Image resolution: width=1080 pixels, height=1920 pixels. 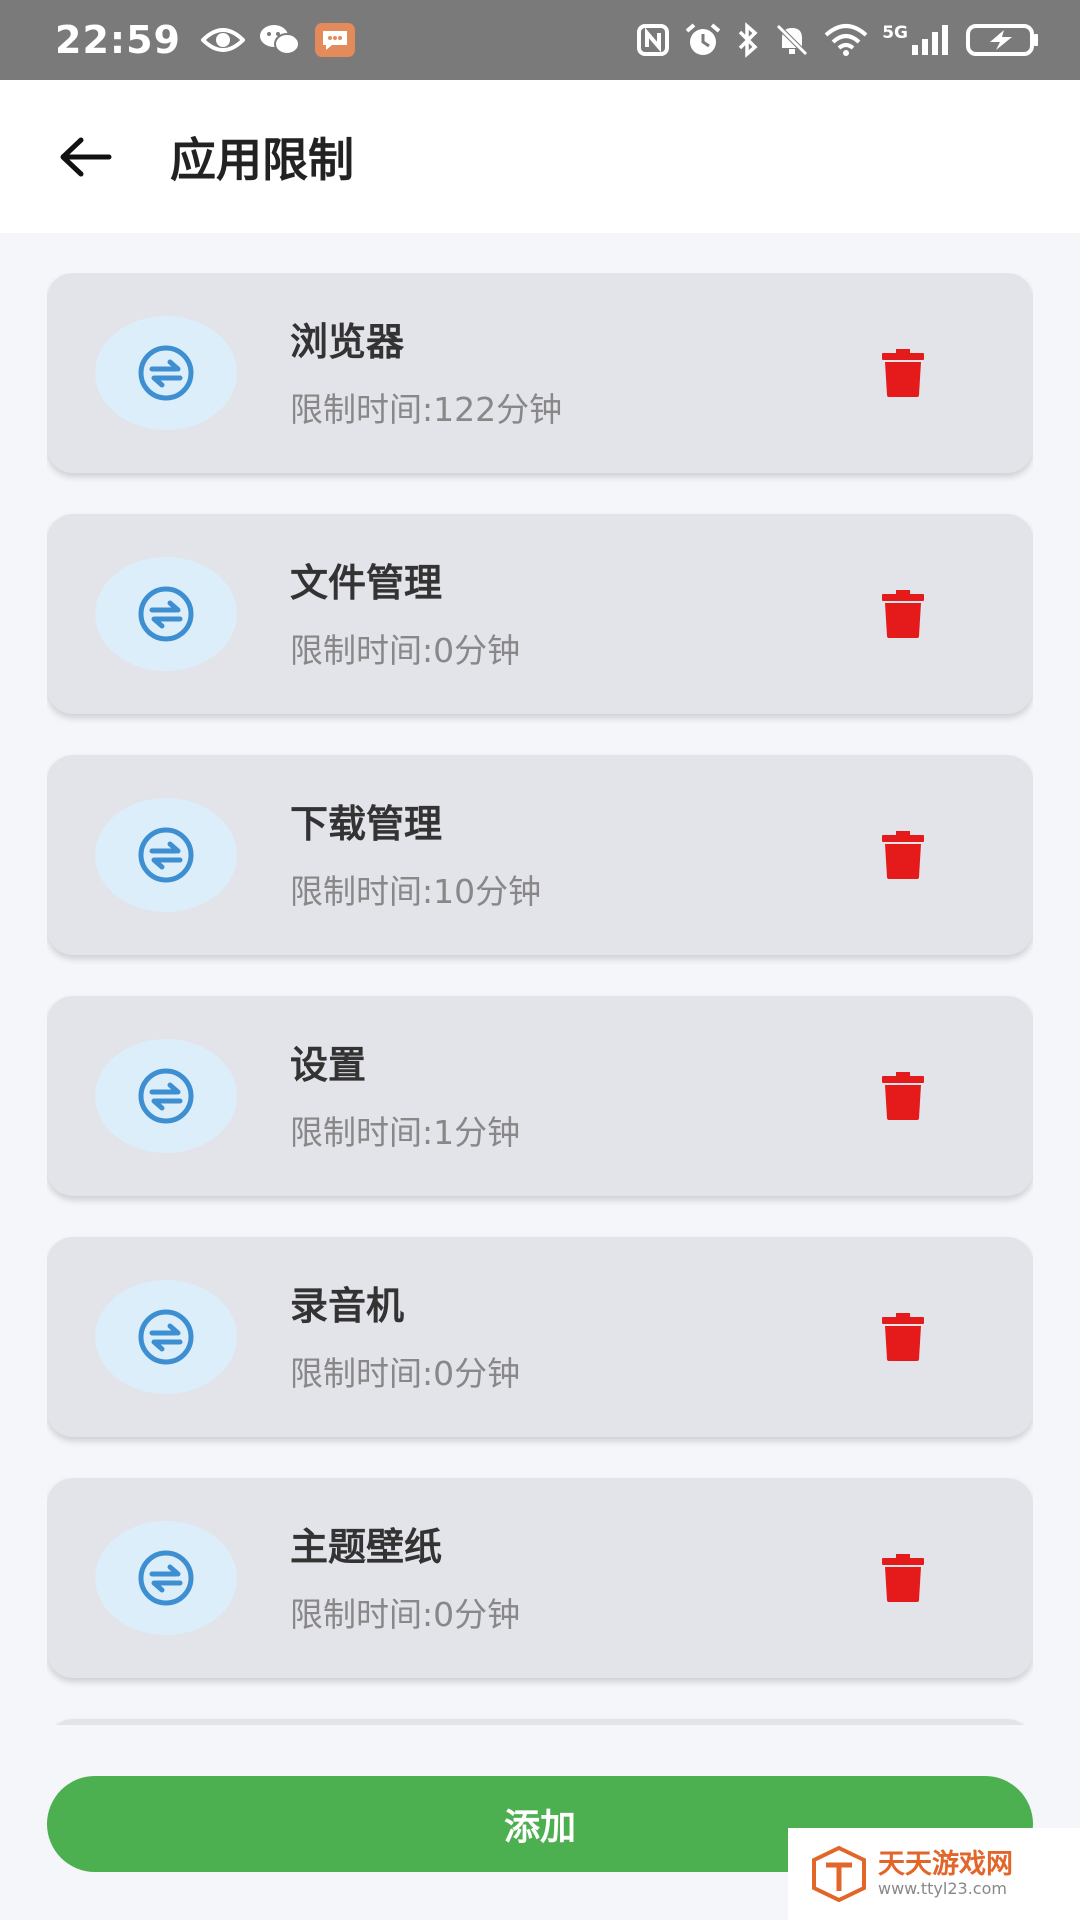 What do you see at coordinates (366, 1547) in the screenshot?
I see `app-name: 主题壁纸` at bounding box center [366, 1547].